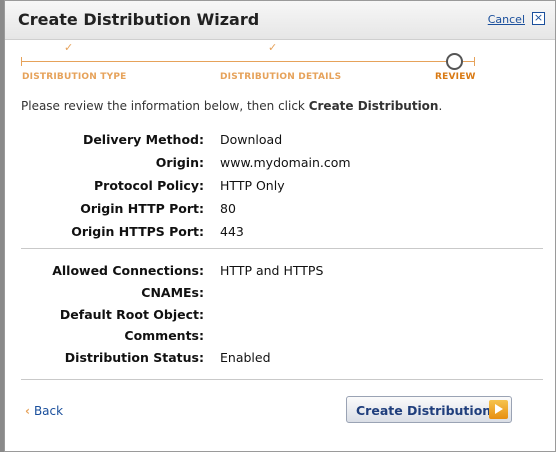  I want to click on row-distribution-status: Distribution Status: Enabled, so click(167, 357).